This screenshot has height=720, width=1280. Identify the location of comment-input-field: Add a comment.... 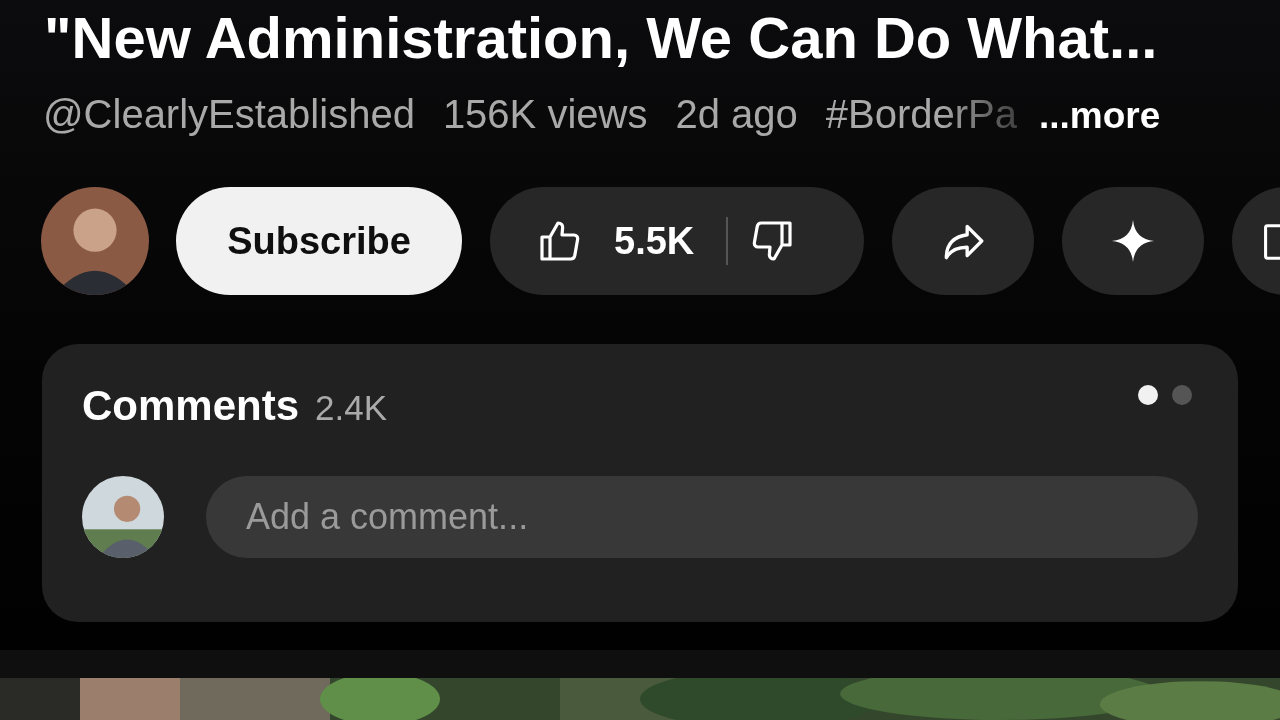
(702, 517).